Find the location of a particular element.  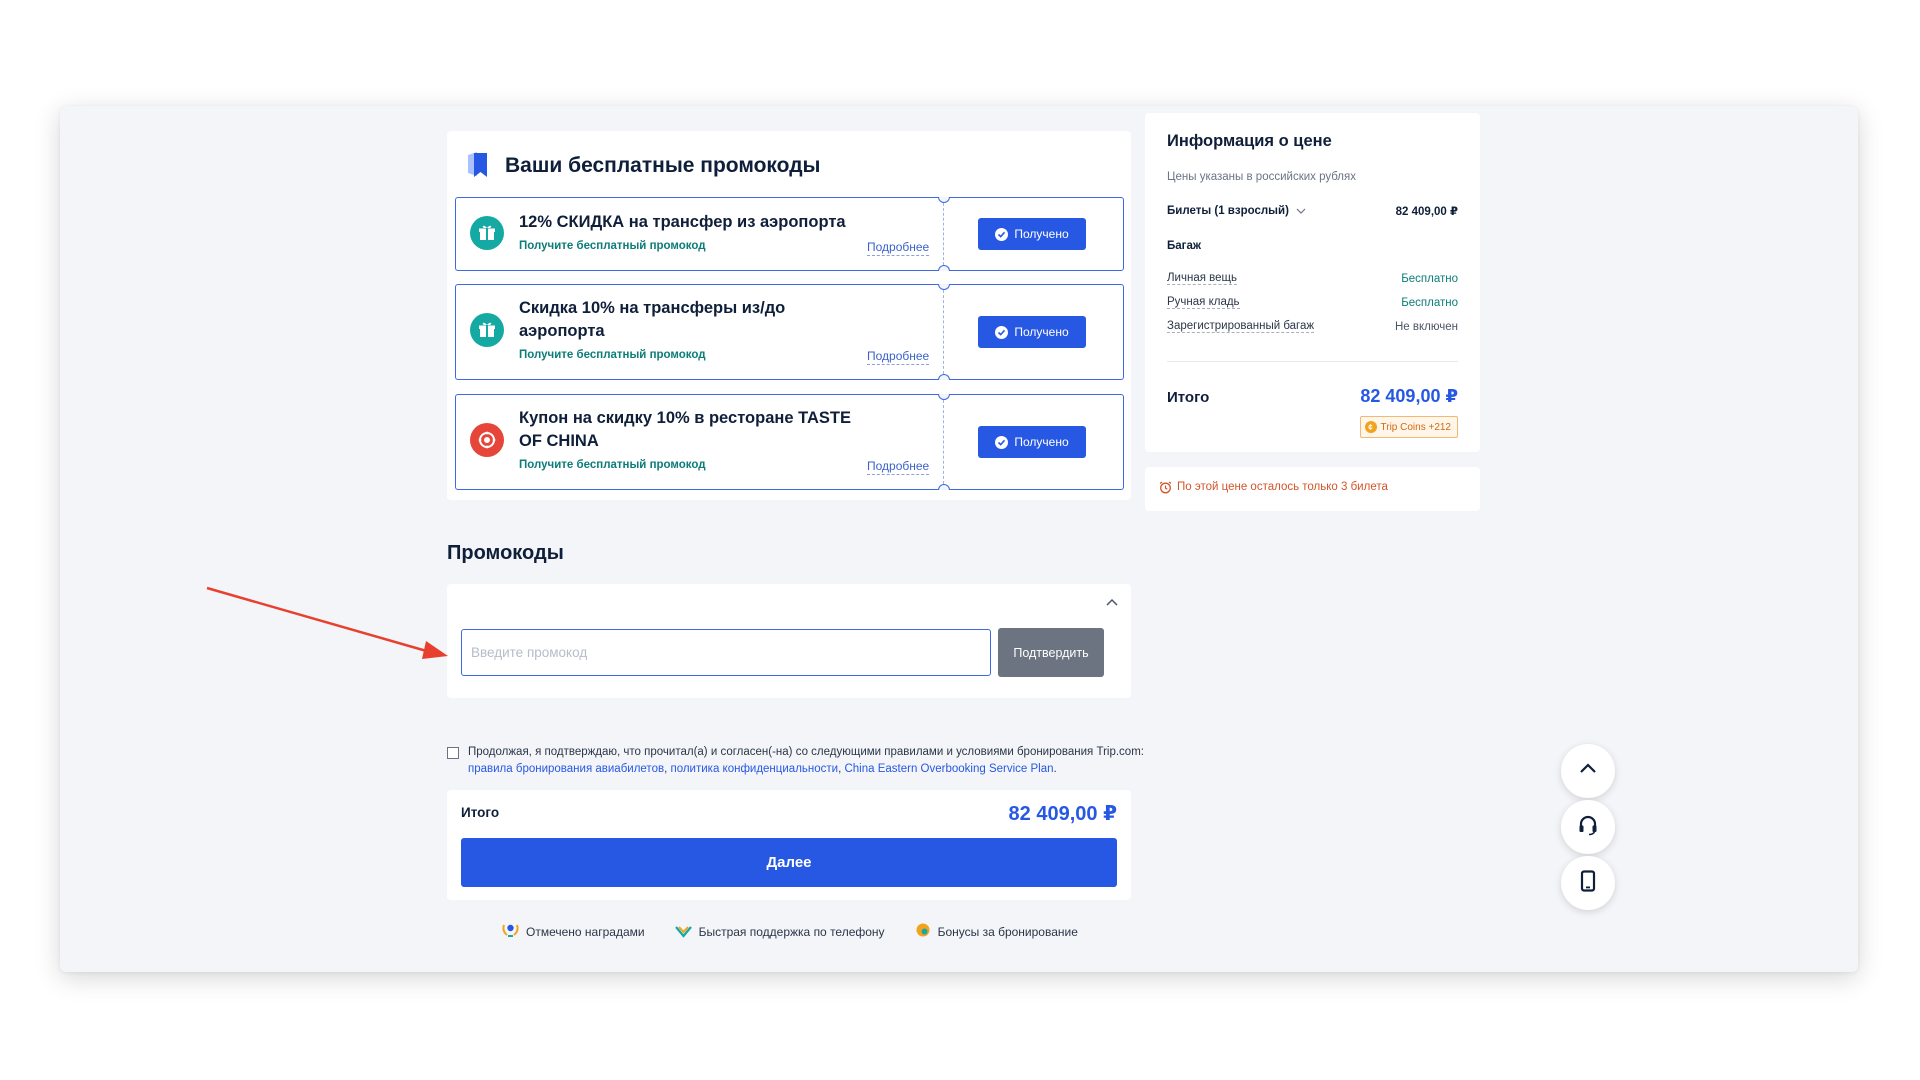

promo-input-card: Подтвердить is located at coordinates (789, 641).